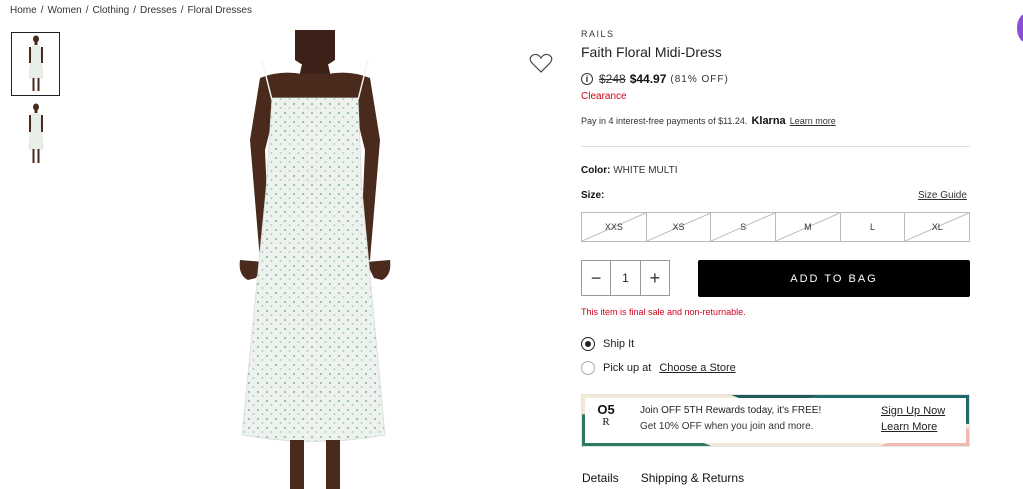 This screenshot has width=1023, height=489. Describe the element at coordinates (697, 368) in the screenshot. I see `choose-store-link: Choose a Store` at that location.